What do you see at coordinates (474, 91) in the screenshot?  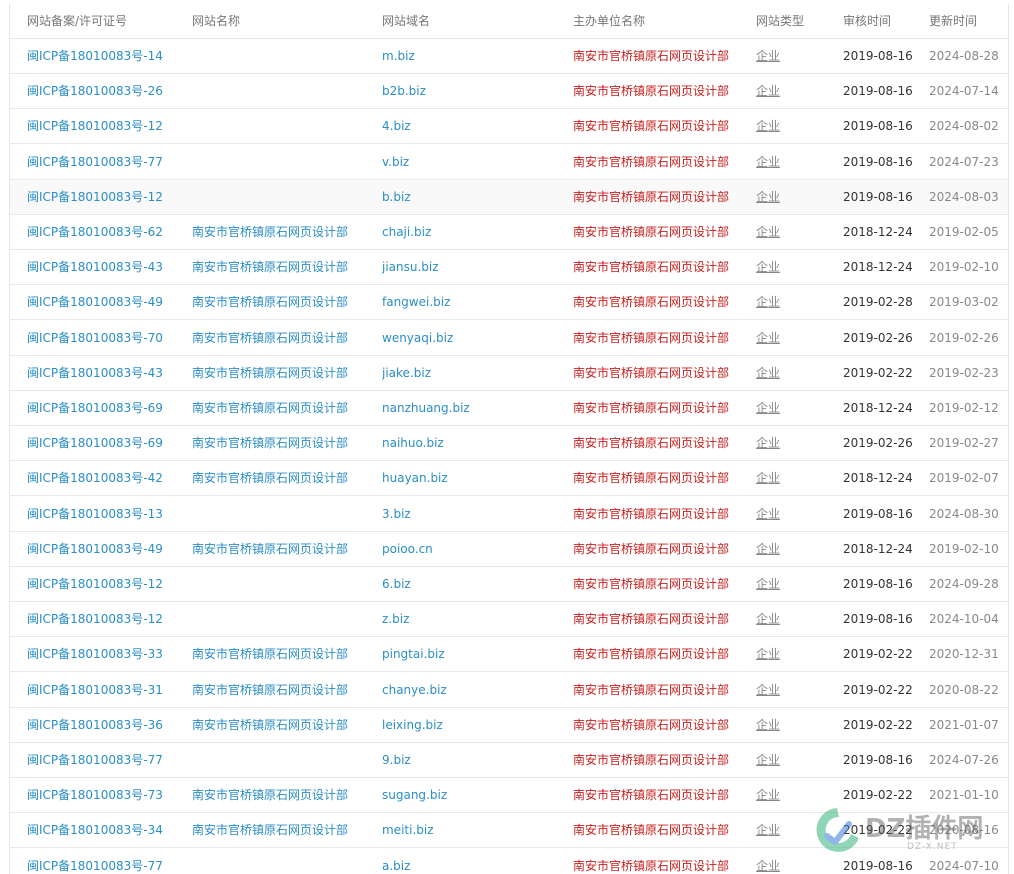 I see `domain-link: b2b.biz` at bounding box center [474, 91].